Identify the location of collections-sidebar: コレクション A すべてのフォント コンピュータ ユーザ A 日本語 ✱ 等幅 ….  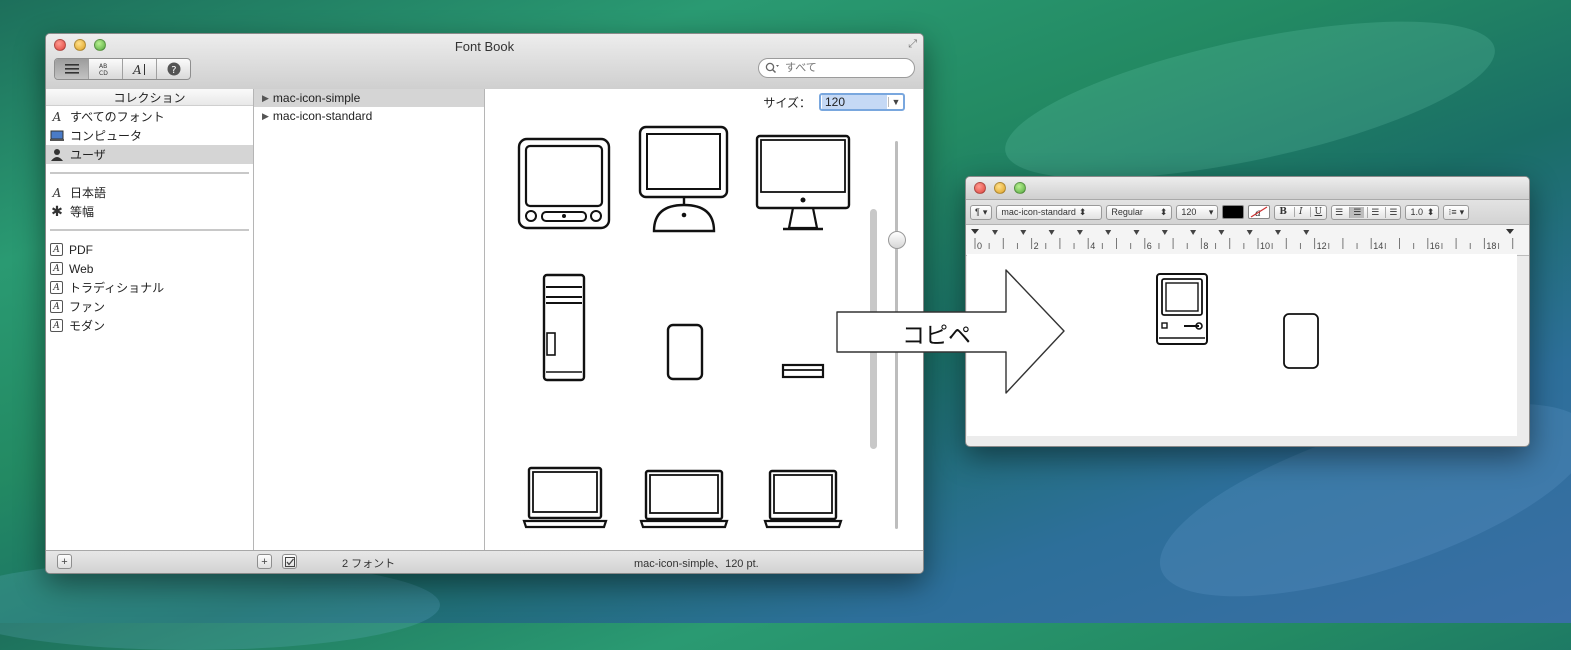
(150, 320).